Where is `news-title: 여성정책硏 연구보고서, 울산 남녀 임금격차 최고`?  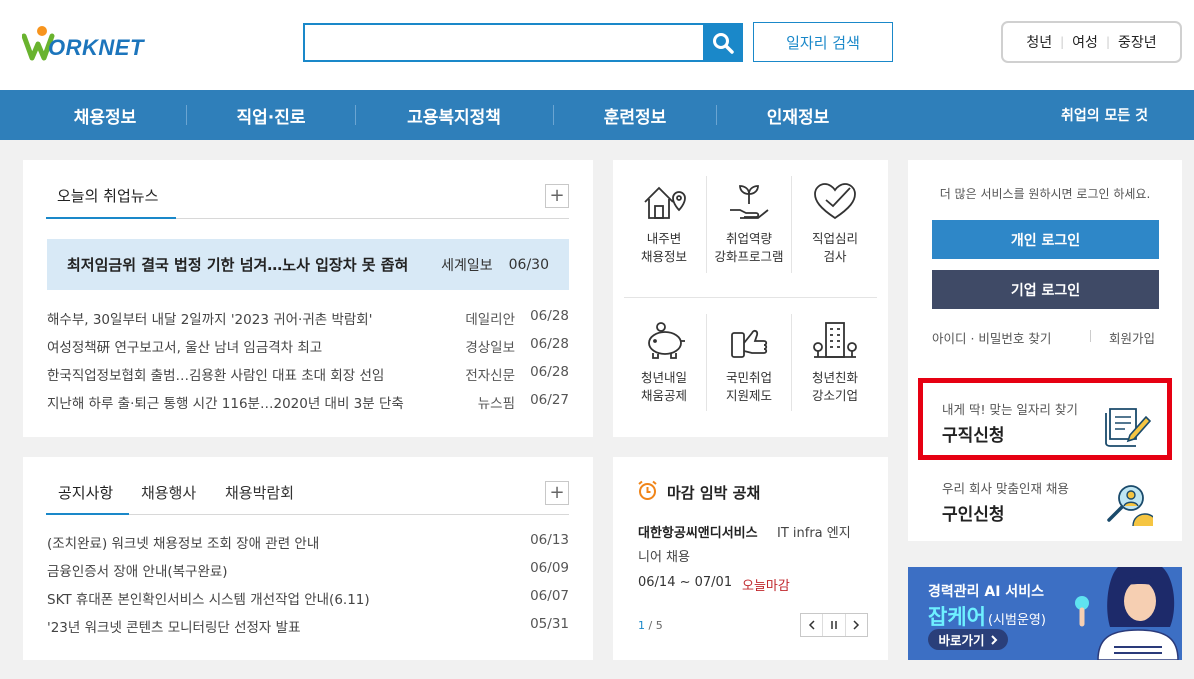
news-title: 여성정책硏 연구보고서, 울산 남녀 임금격차 최고 is located at coordinates (185, 348).